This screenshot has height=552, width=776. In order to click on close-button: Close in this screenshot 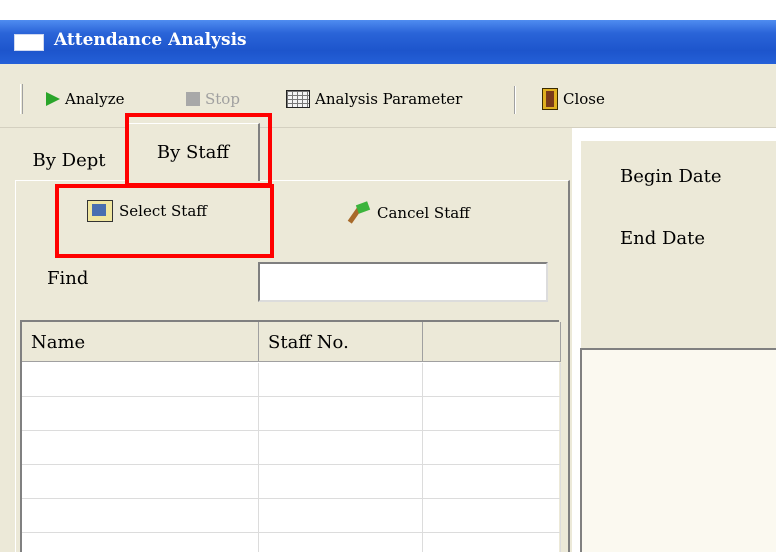, I will do `click(573, 99)`.